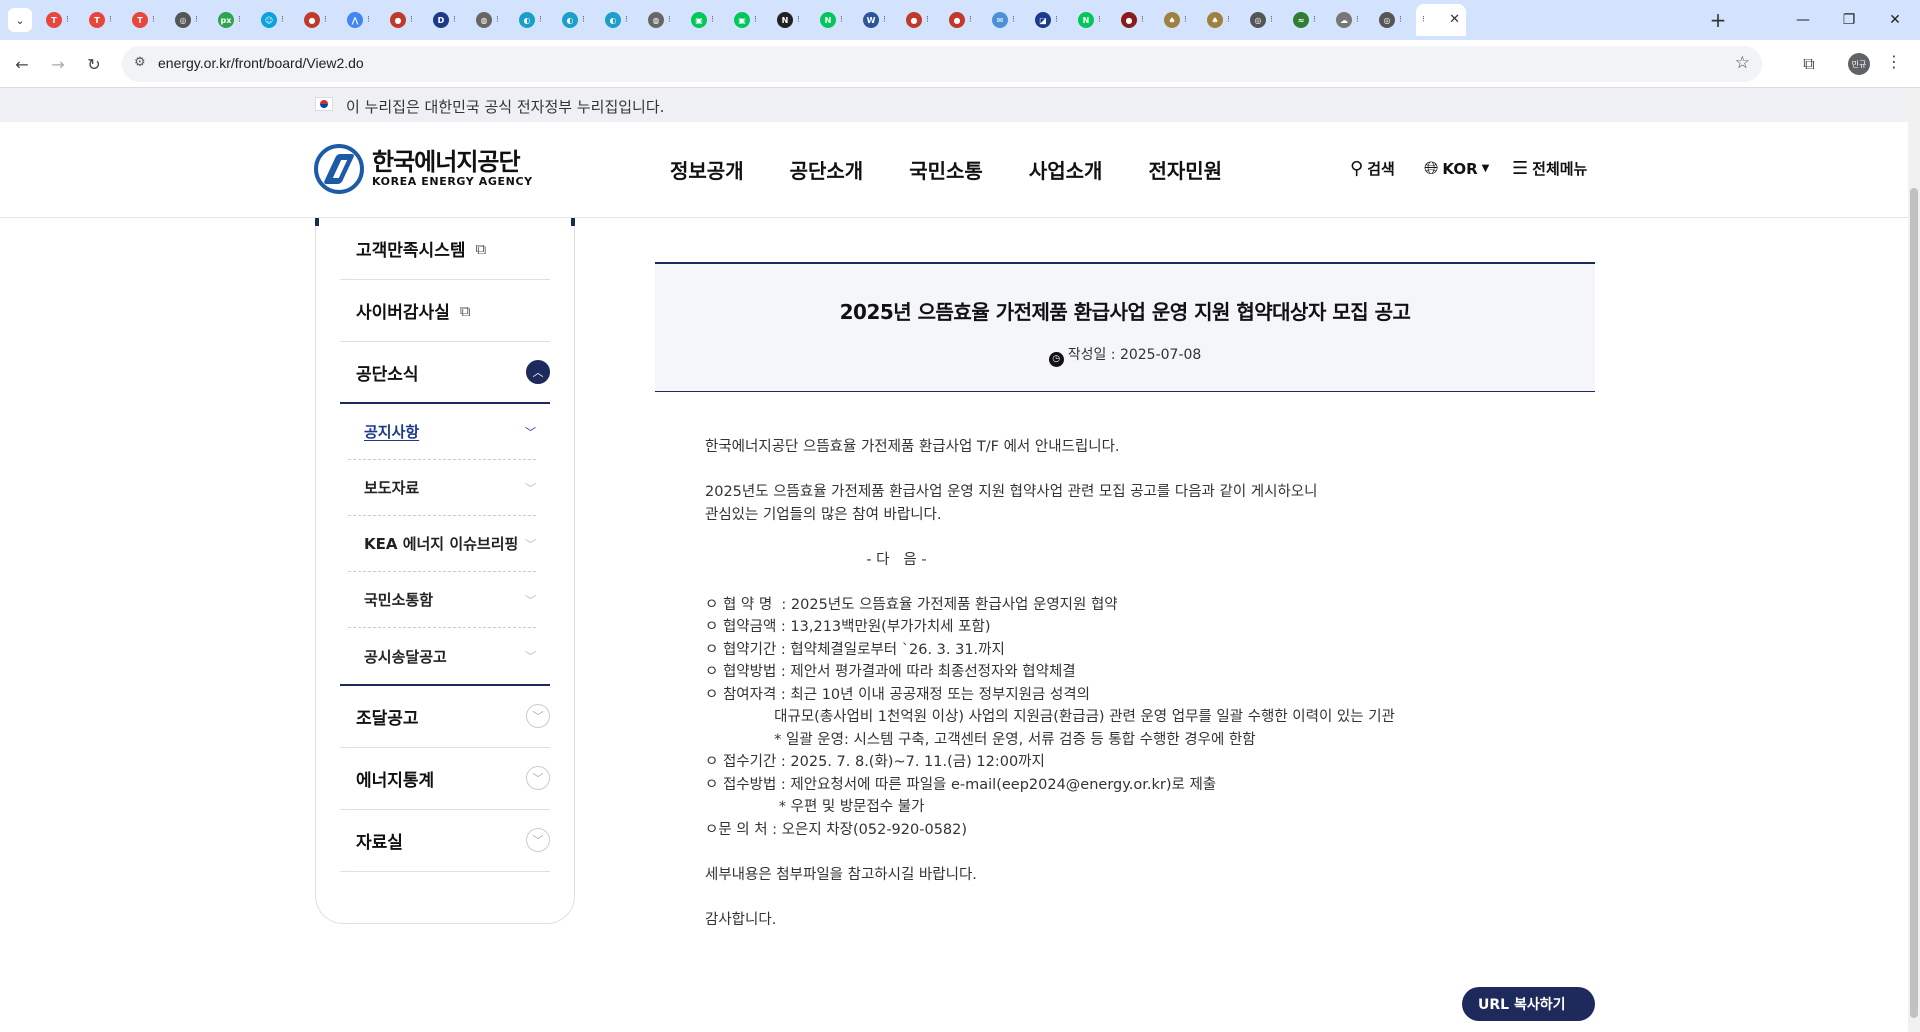 This screenshot has height=1032, width=1920. I want to click on tab-favicon-icon: ◎, so click(1258, 20).